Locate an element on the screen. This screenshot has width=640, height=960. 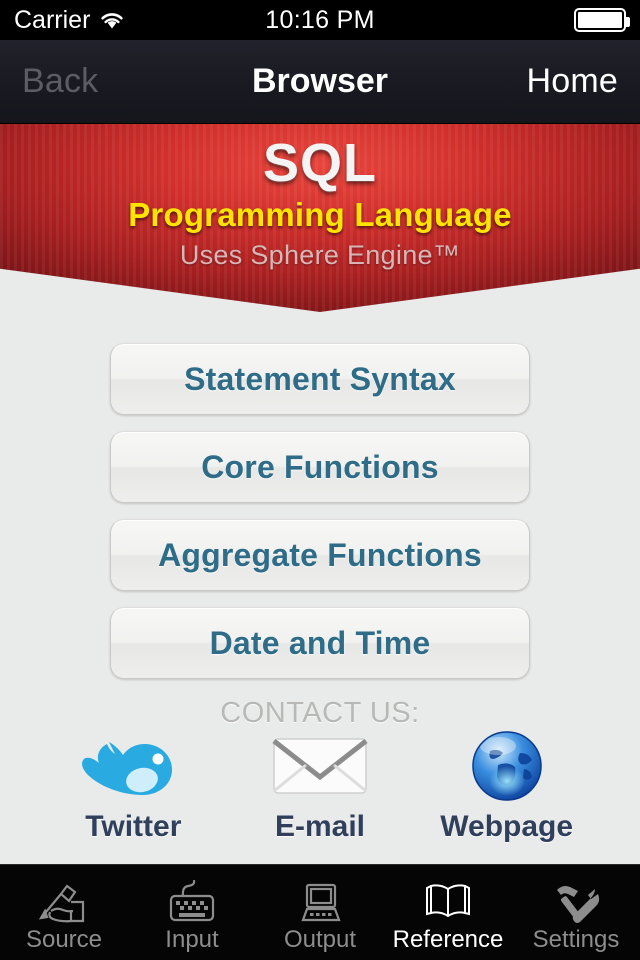
menu-button-statement-syntax: Statement Syntax is located at coordinates (320, 379).